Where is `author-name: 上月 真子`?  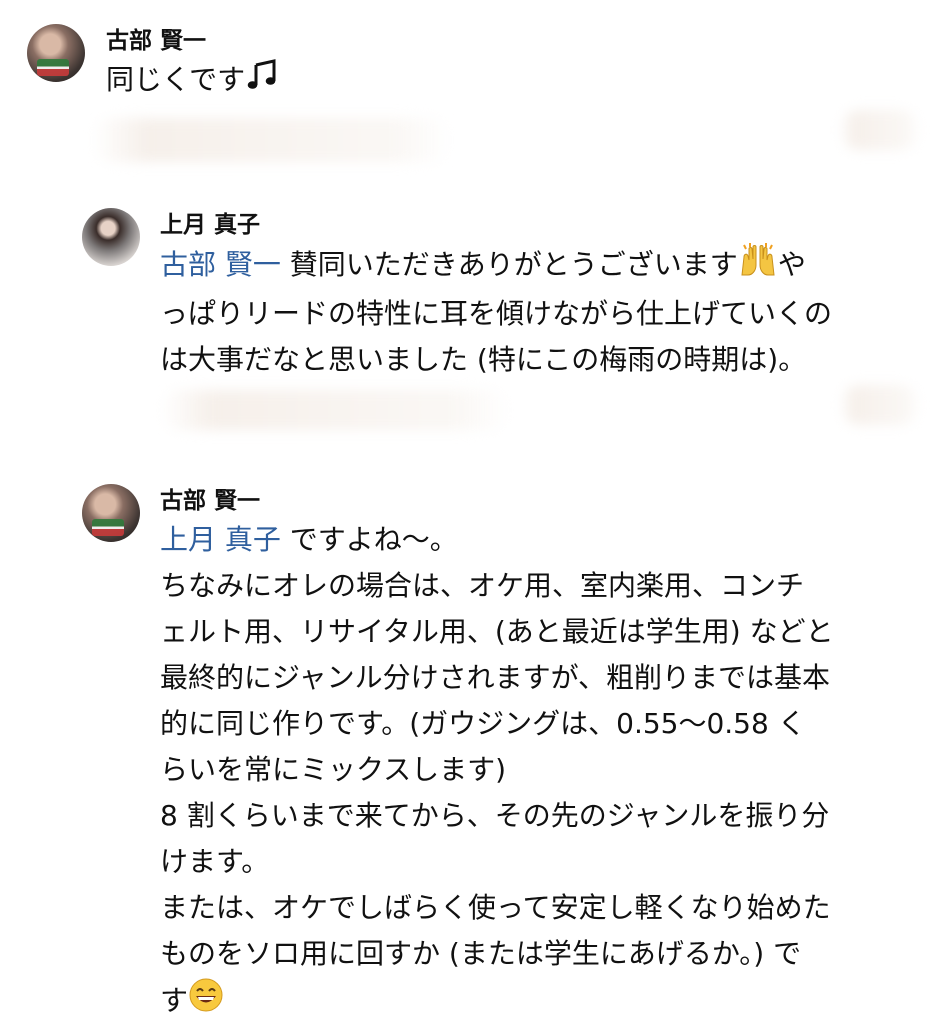 author-name: 上月 真子 is located at coordinates (210, 225).